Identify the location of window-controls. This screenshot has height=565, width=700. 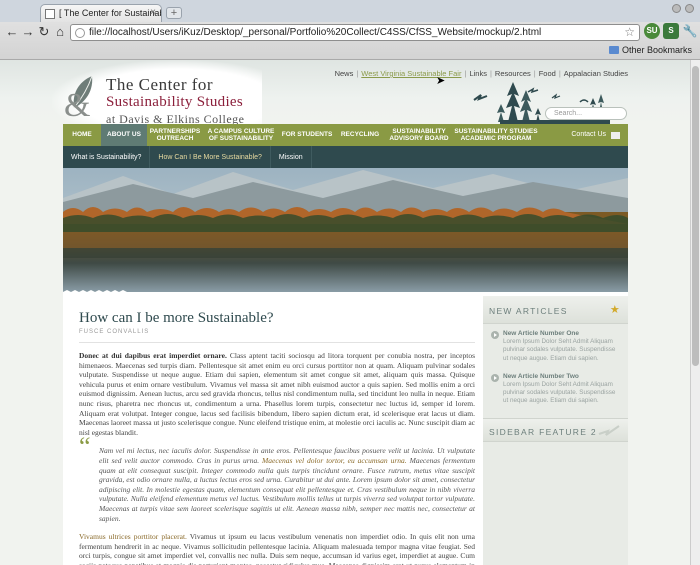
(683, 8).